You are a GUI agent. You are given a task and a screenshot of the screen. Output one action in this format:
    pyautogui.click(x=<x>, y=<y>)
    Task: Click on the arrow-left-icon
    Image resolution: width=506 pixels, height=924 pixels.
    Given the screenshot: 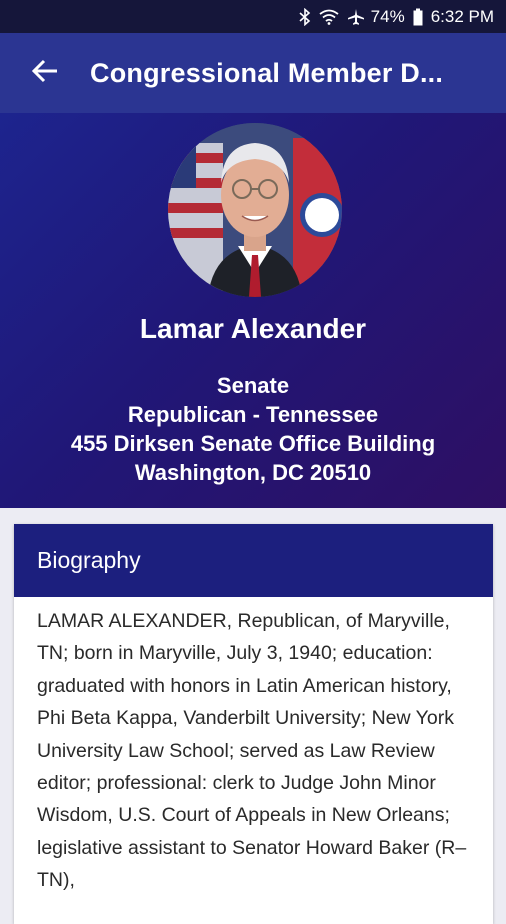 What is the action you would take?
    pyautogui.click(x=45, y=73)
    